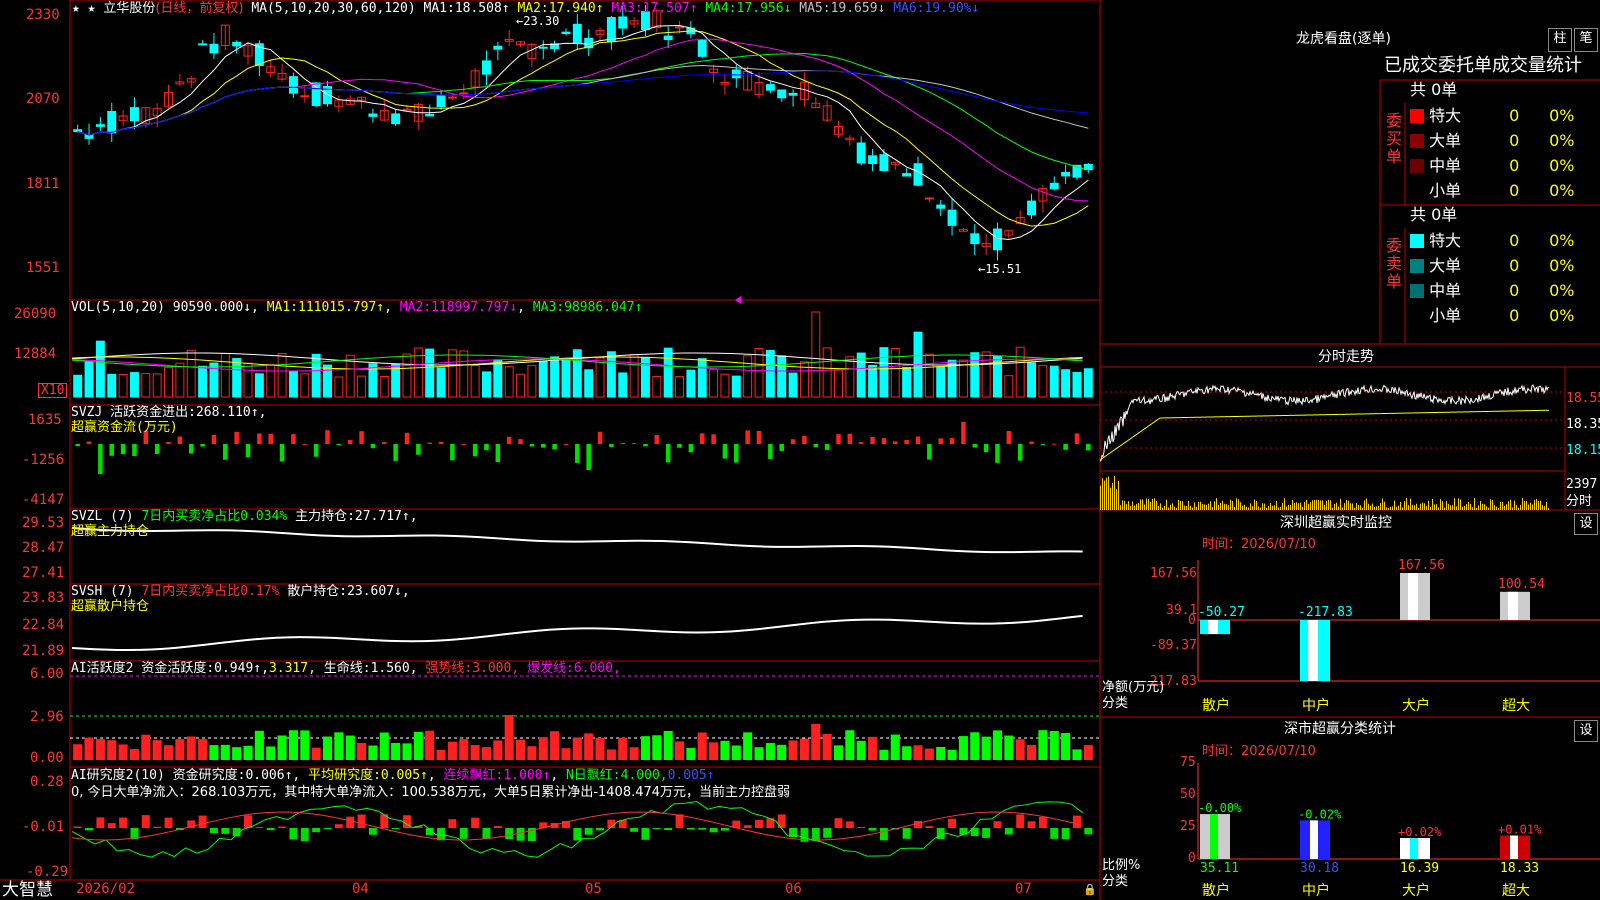 Image resolution: width=1600 pixels, height=900 pixels. Describe the element at coordinates (1586, 40) in the screenshot. I see `tab-tick-mode: 笔` at that location.